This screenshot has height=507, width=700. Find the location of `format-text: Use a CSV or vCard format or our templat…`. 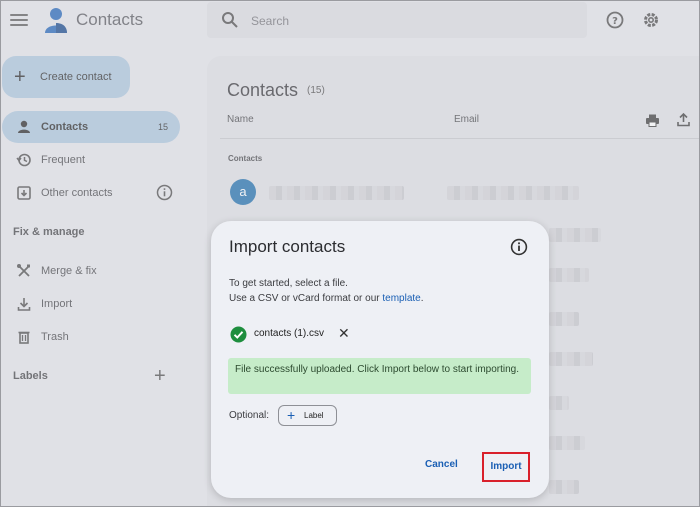

format-text: Use a CSV or vCard format or our templat… is located at coordinates (326, 298).